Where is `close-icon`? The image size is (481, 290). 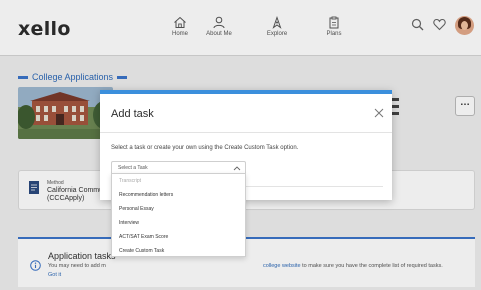
close-icon is located at coordinates (379, 113).